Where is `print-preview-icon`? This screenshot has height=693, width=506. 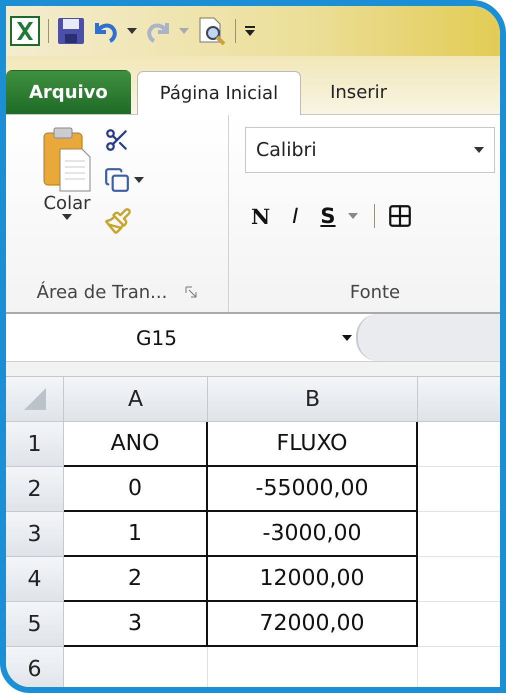
print-preview-icon is located at coordinates (212, 31).